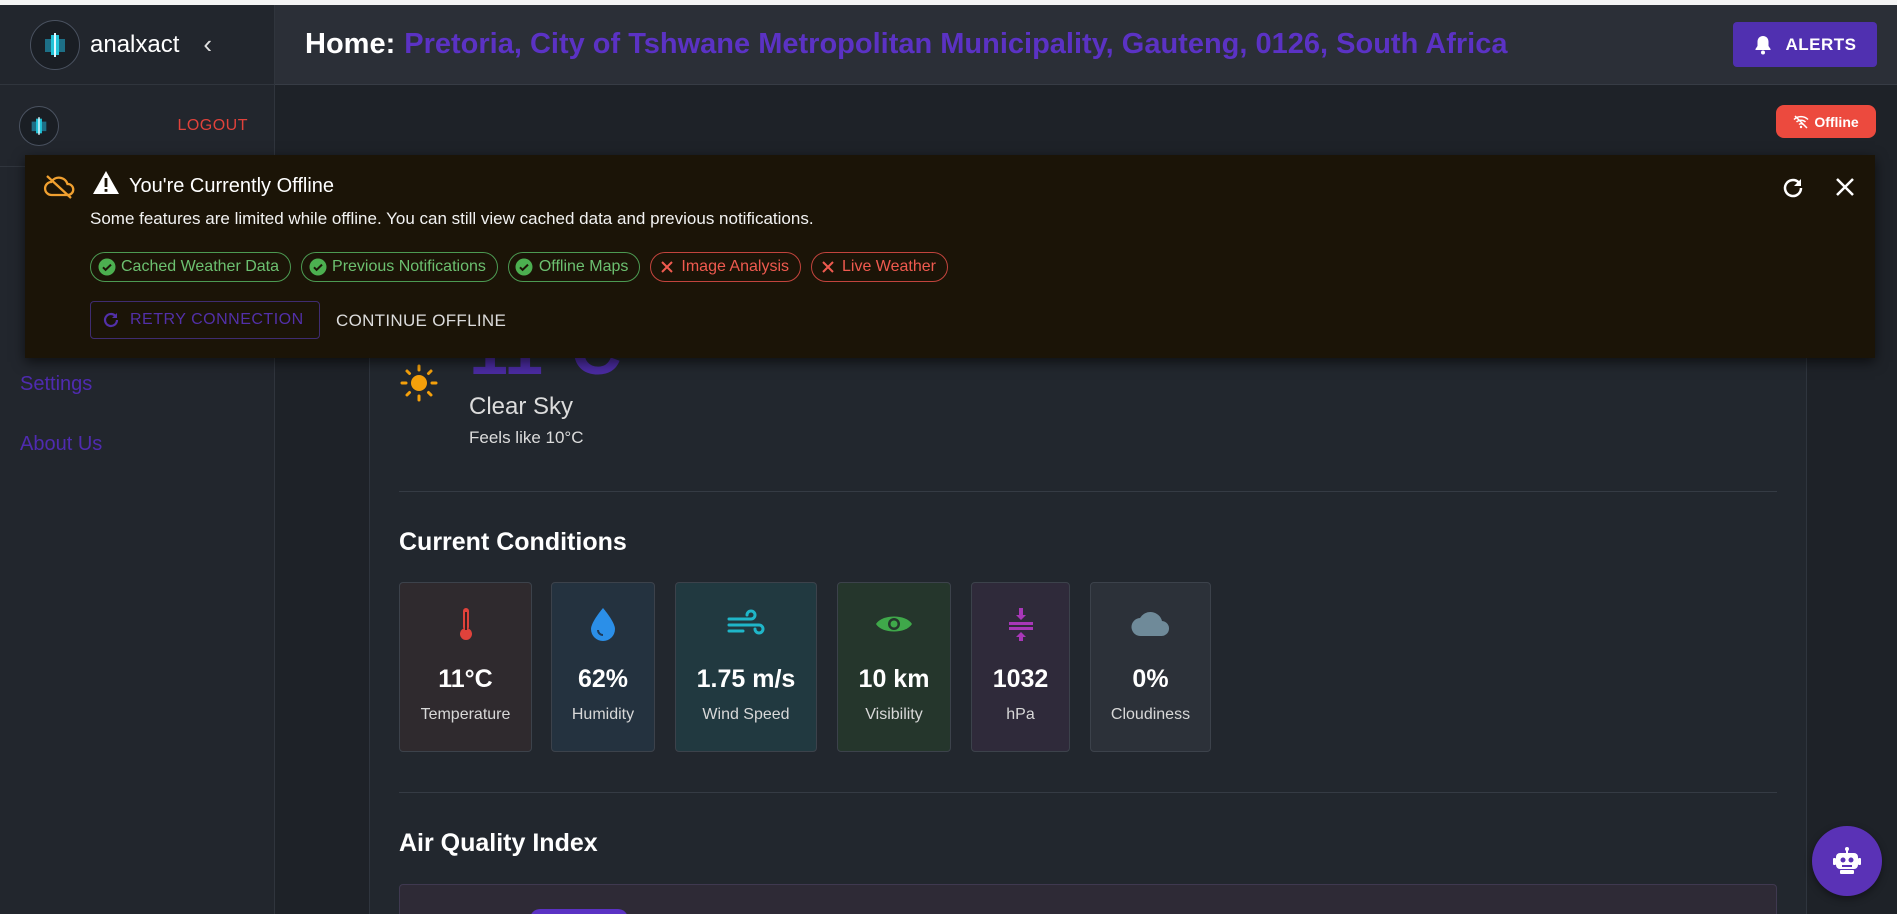 The height and width of the screenshot is (914, 1897). Describe the element at coordinates (1801, 121) in the screenshot. I see `wifi-off-icon` at that location.